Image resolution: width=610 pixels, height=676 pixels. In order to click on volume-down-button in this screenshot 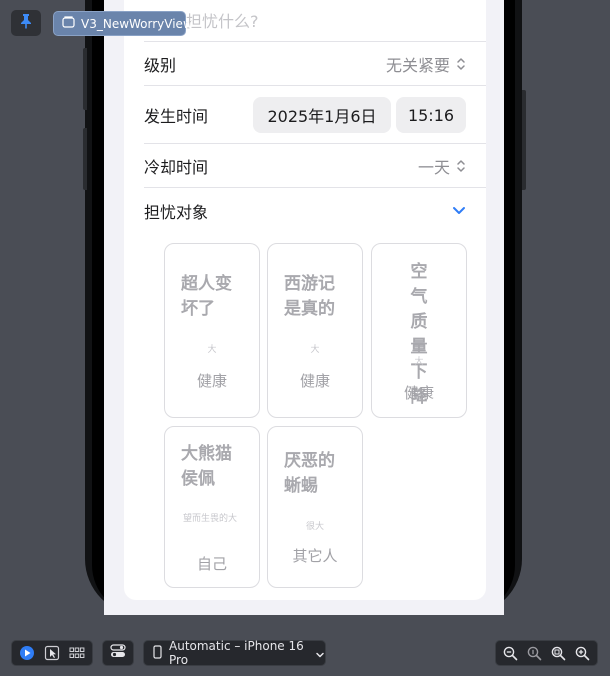, I will do `click(85, 159)`.